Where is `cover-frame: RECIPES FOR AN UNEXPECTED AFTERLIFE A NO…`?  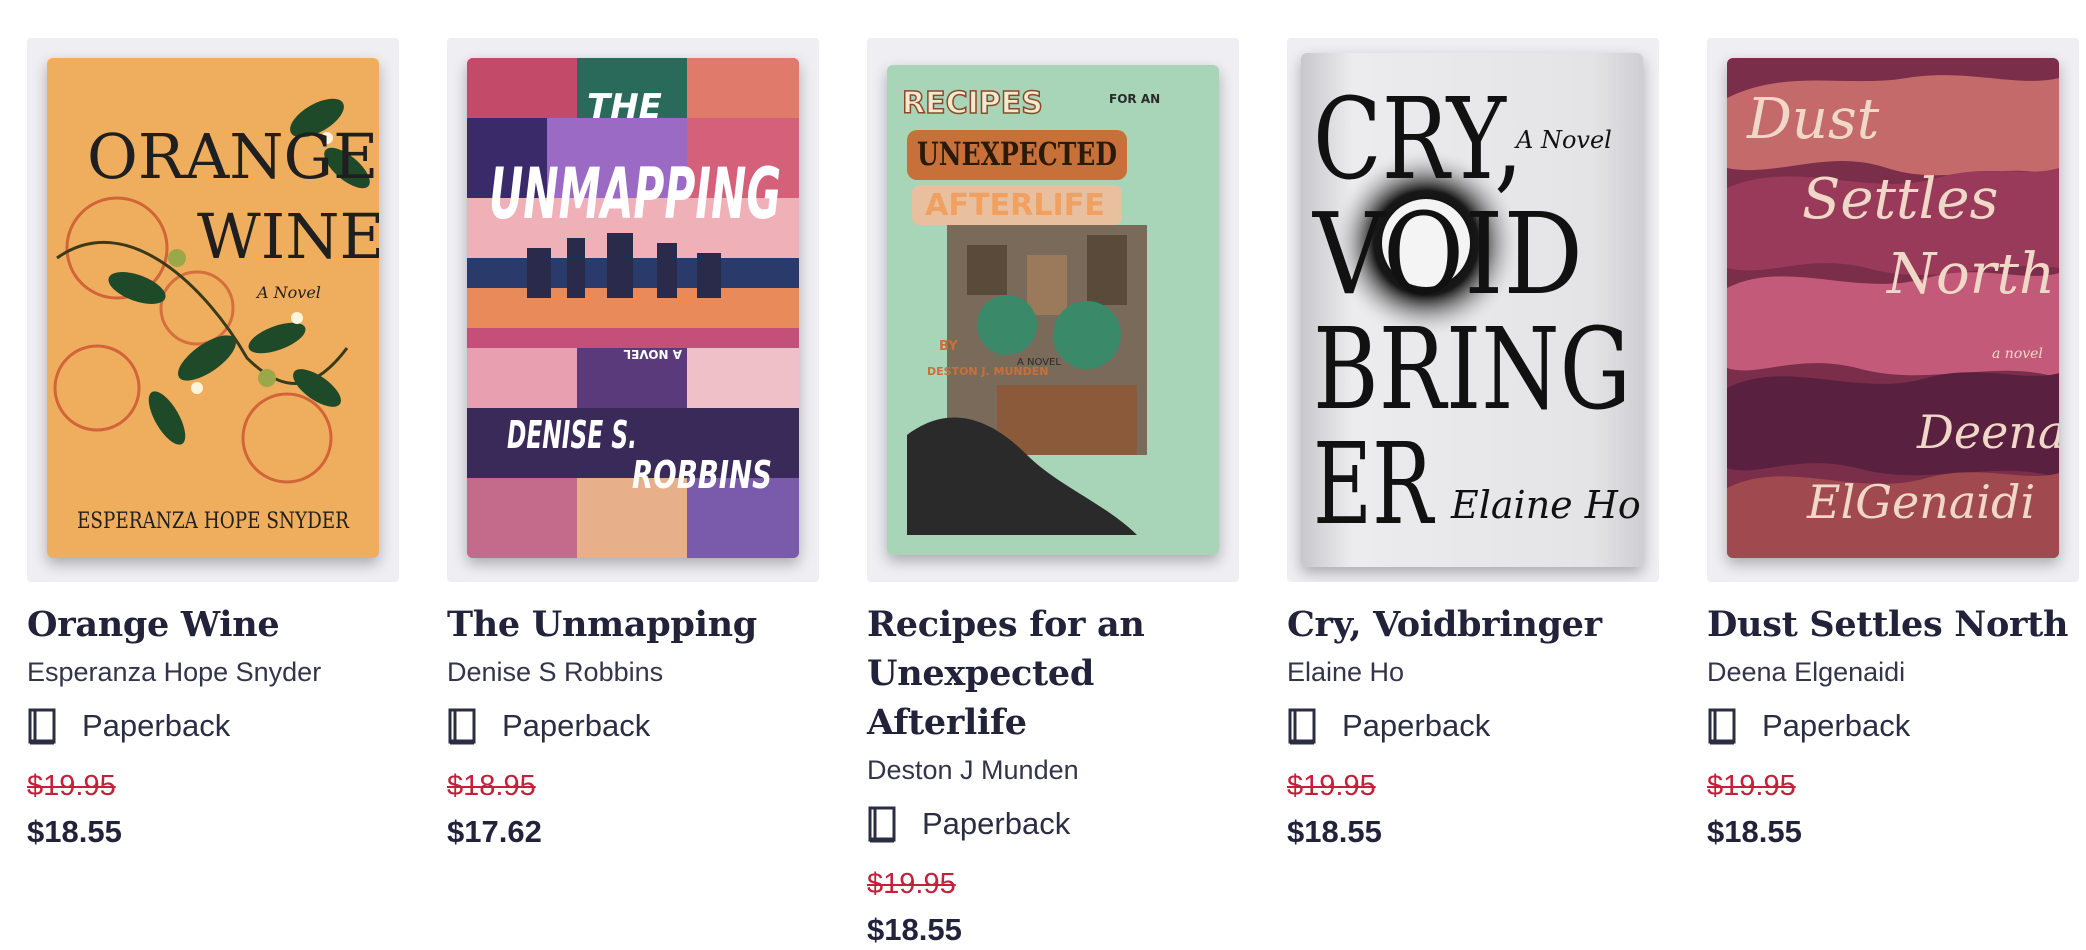 cover-frame: RECIPES FOR AN UNEXPECTED AFTERLIFE A NO… is located at coordinates (1053, 310).